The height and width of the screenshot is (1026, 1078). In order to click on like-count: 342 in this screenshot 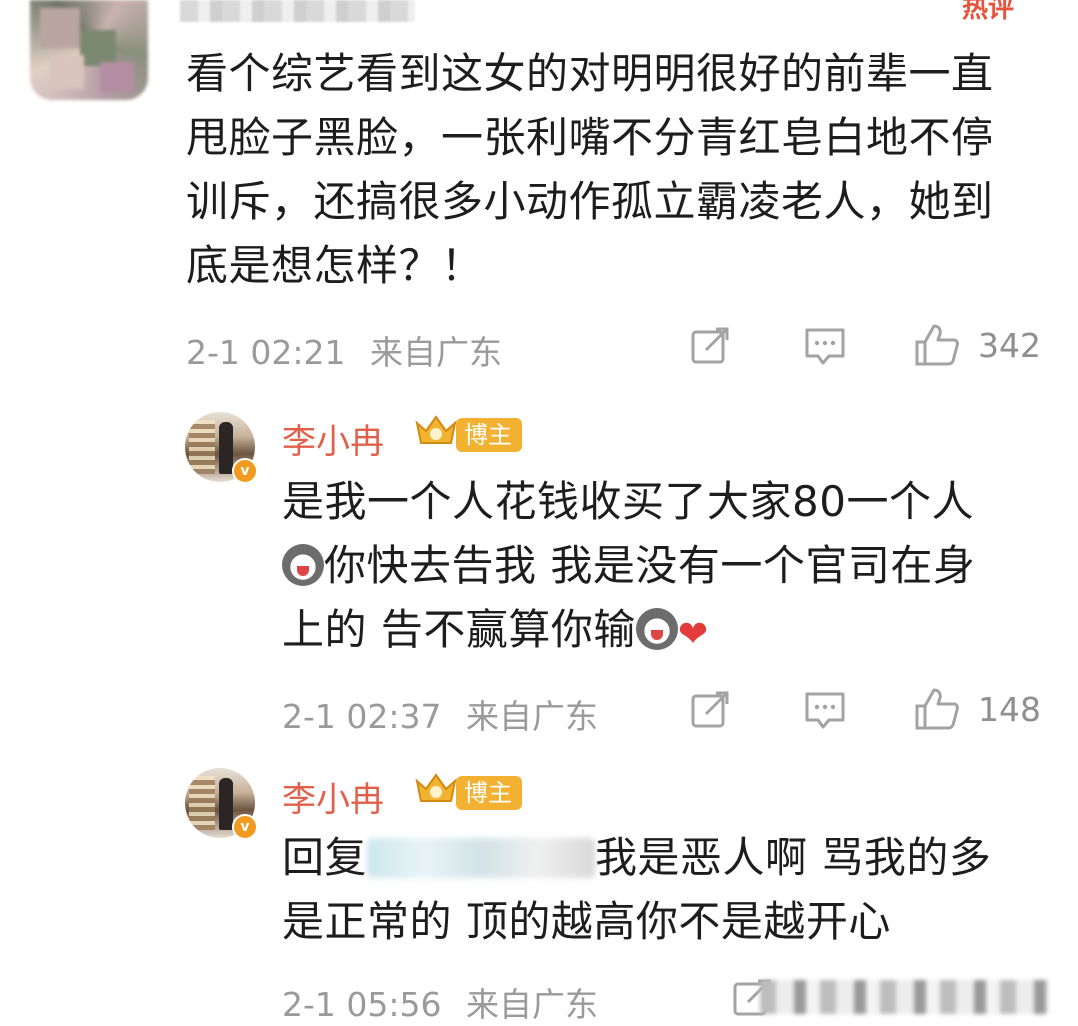, I will do `click(1009, 345)`.